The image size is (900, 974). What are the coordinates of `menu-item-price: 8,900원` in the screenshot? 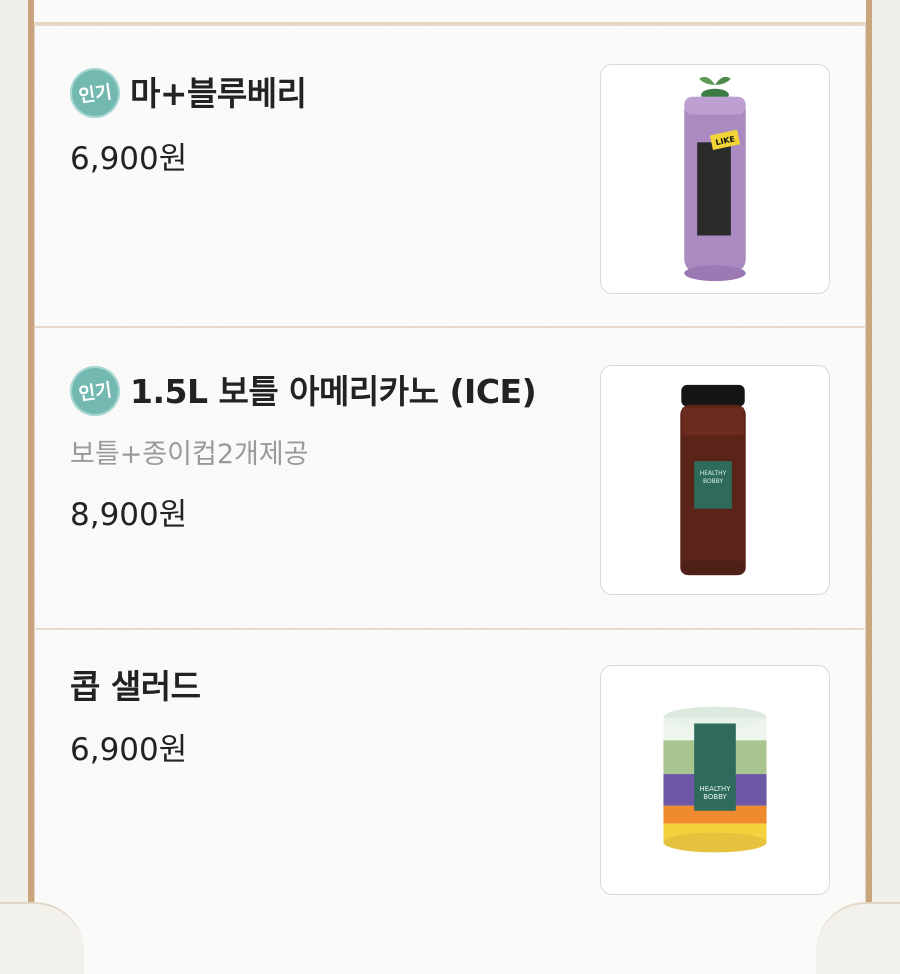 It's located at (129, 515).